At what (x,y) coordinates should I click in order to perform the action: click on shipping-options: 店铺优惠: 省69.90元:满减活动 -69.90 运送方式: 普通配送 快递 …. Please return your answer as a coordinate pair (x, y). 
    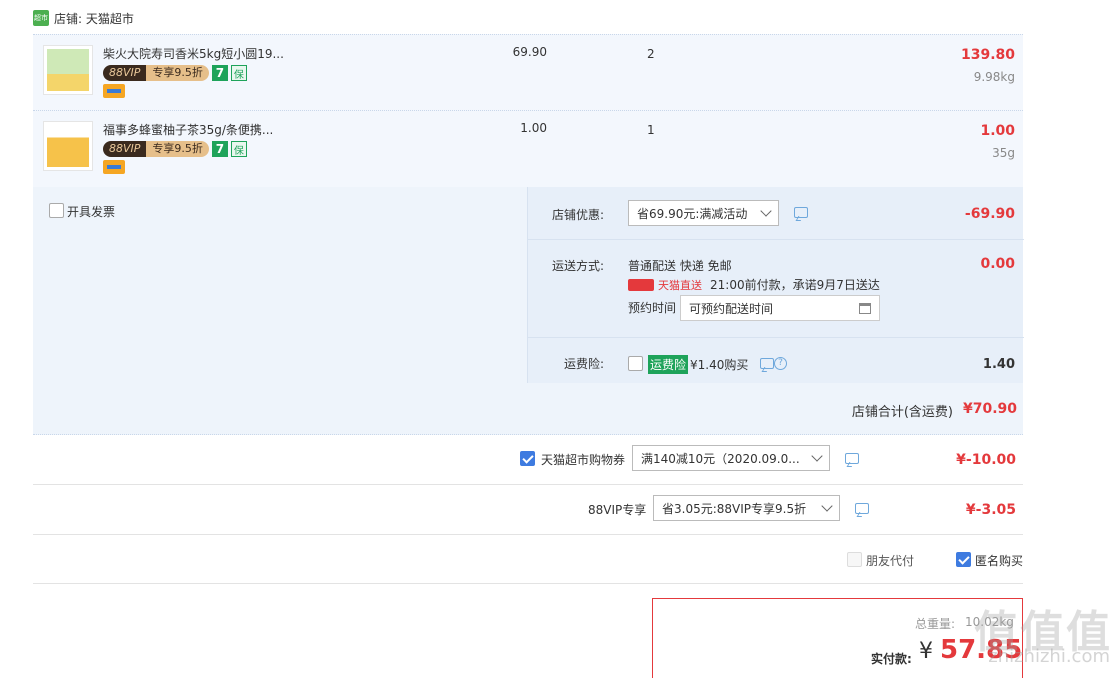
    Looking at the image, I should click on (775, 285).